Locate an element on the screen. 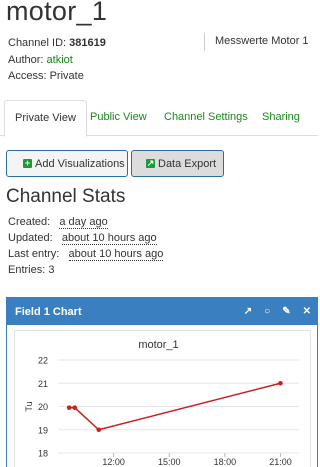  y-tick-label: 22 is located at coordinates (43, 361).